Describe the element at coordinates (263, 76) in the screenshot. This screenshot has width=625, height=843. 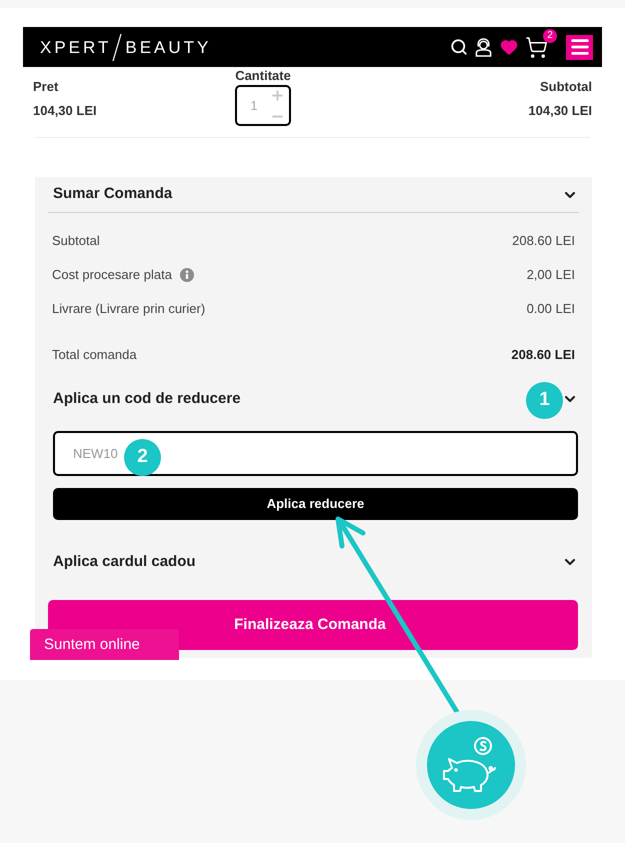
I see `column-label: Cantitate` at that location.